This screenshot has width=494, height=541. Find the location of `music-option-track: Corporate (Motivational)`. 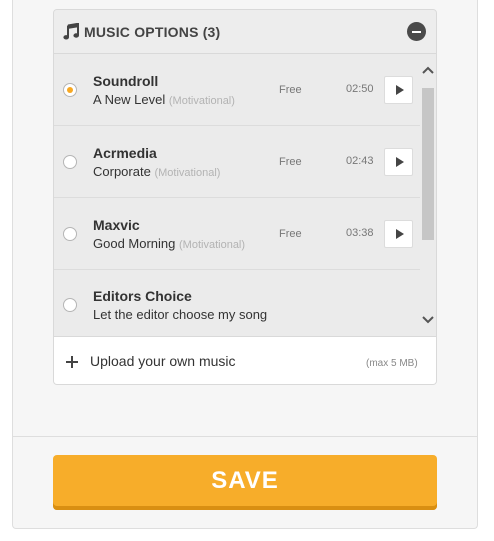

music-option-track: Corporate (Motivational) is located at coordinates (156, 171).